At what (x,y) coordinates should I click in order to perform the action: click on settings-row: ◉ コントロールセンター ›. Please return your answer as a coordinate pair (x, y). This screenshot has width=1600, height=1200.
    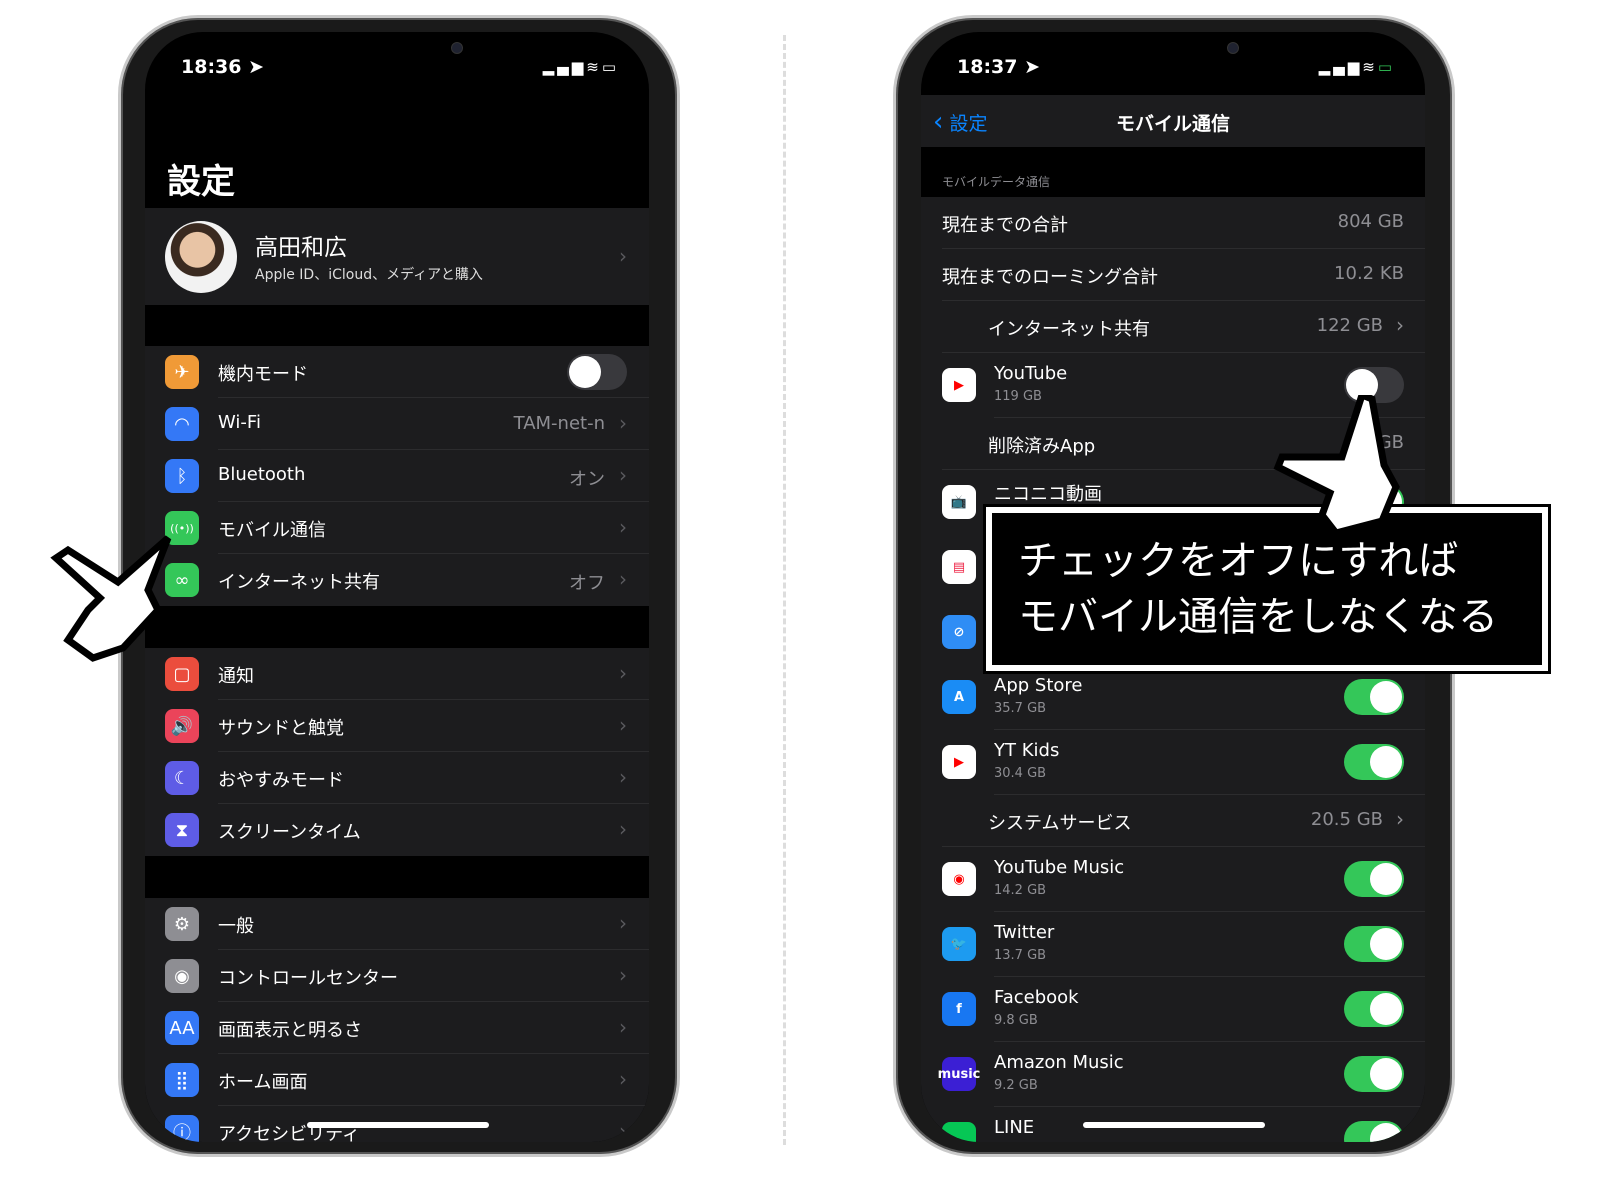
    Looking at the image, I should click on (397, 976).